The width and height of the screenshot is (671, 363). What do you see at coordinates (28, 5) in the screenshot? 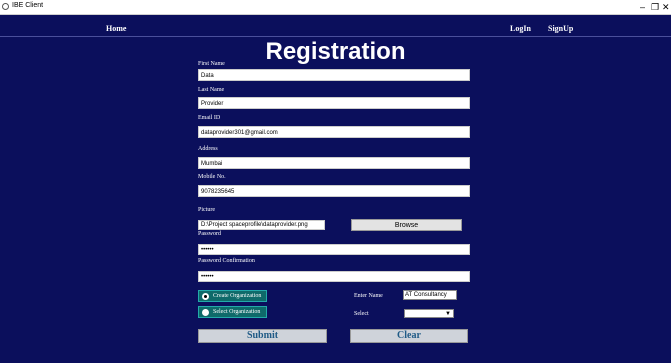
I see `window-title: IBE Client` at bounding box center [28, 5].